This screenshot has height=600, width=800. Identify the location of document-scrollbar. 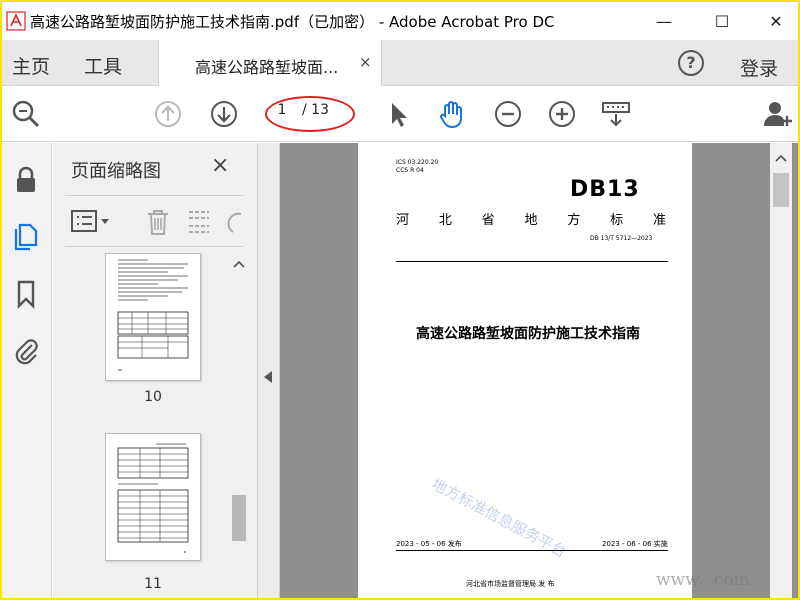
(781, 370).